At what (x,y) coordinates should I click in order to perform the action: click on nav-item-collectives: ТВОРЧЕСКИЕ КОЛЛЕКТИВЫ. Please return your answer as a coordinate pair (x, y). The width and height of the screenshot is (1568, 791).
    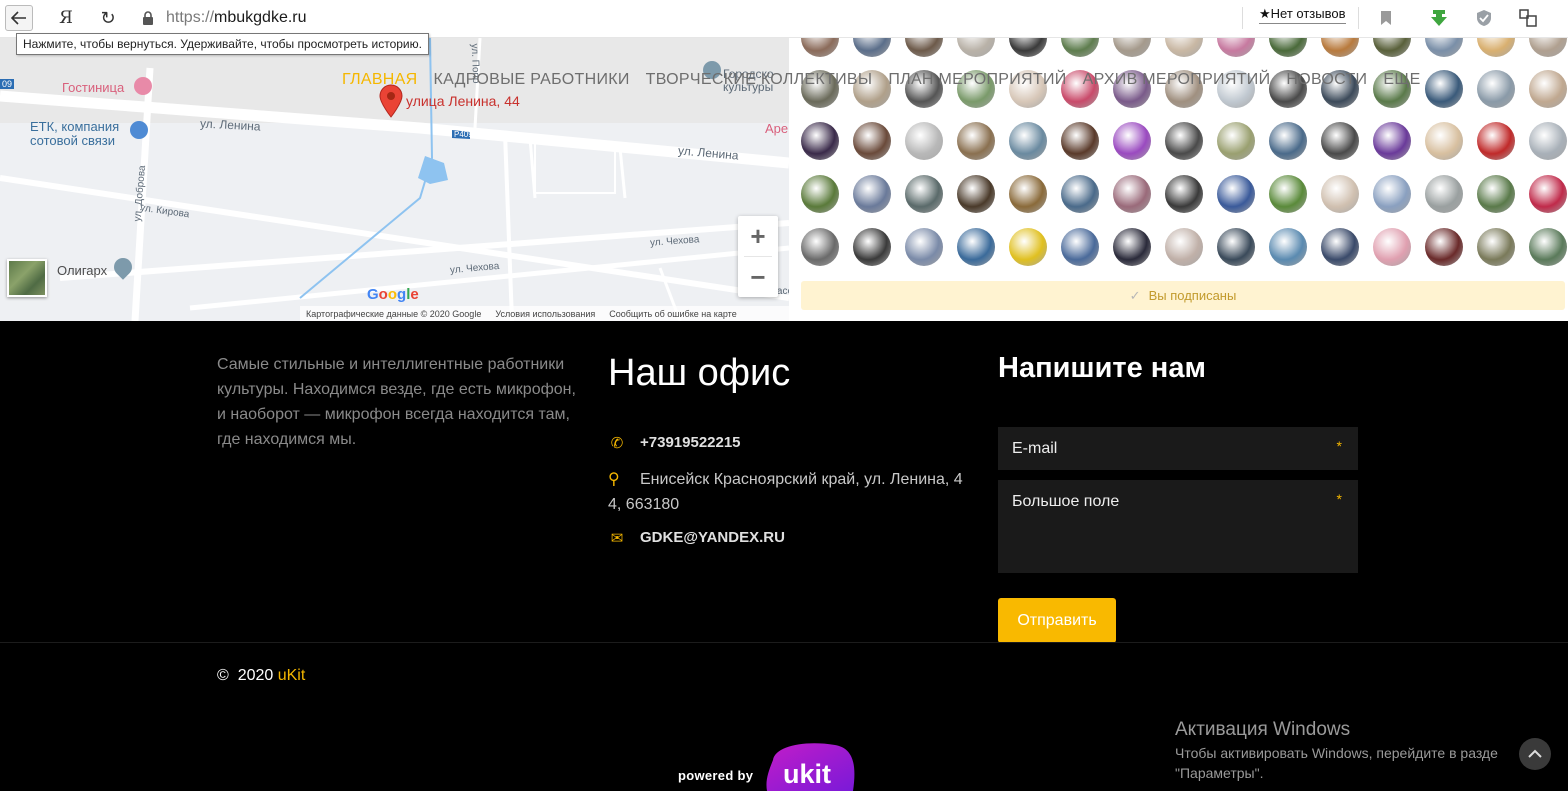
    Looking at the image, I should click on (759, 80).